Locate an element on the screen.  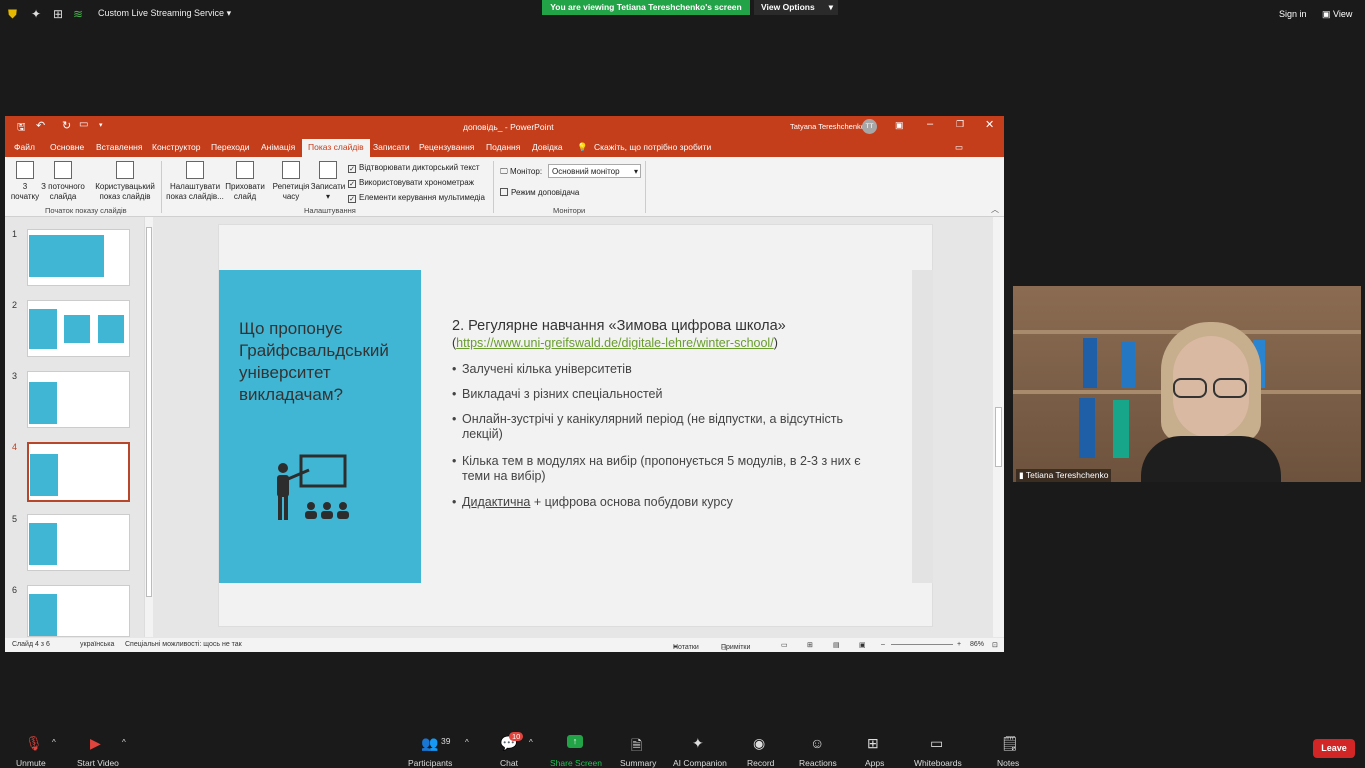
start-video-button: Start Video is located at coordinates (98, 763).